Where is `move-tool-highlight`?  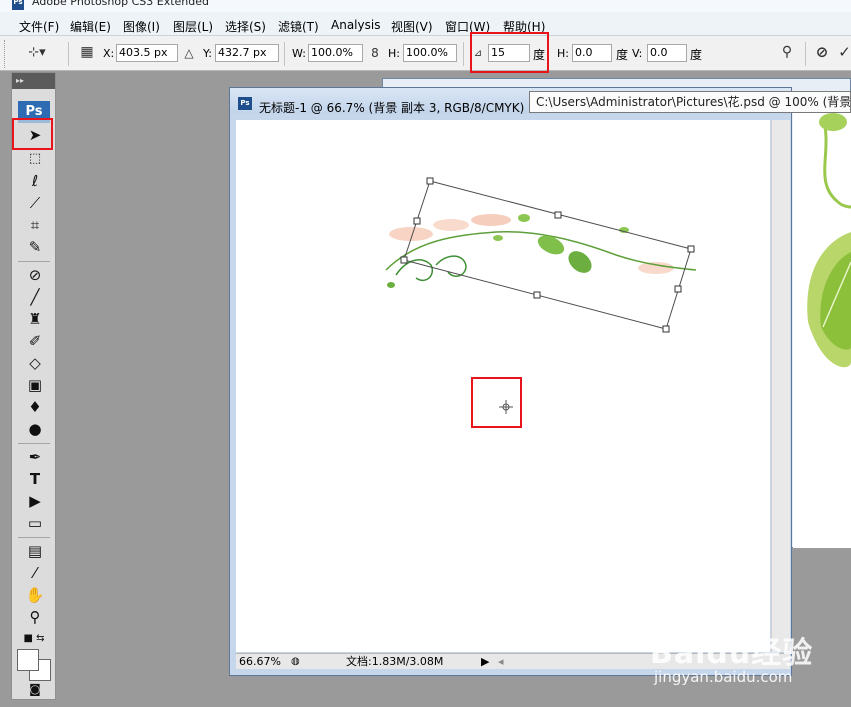
move-tool-highlight is located at coordinates (32, 134).